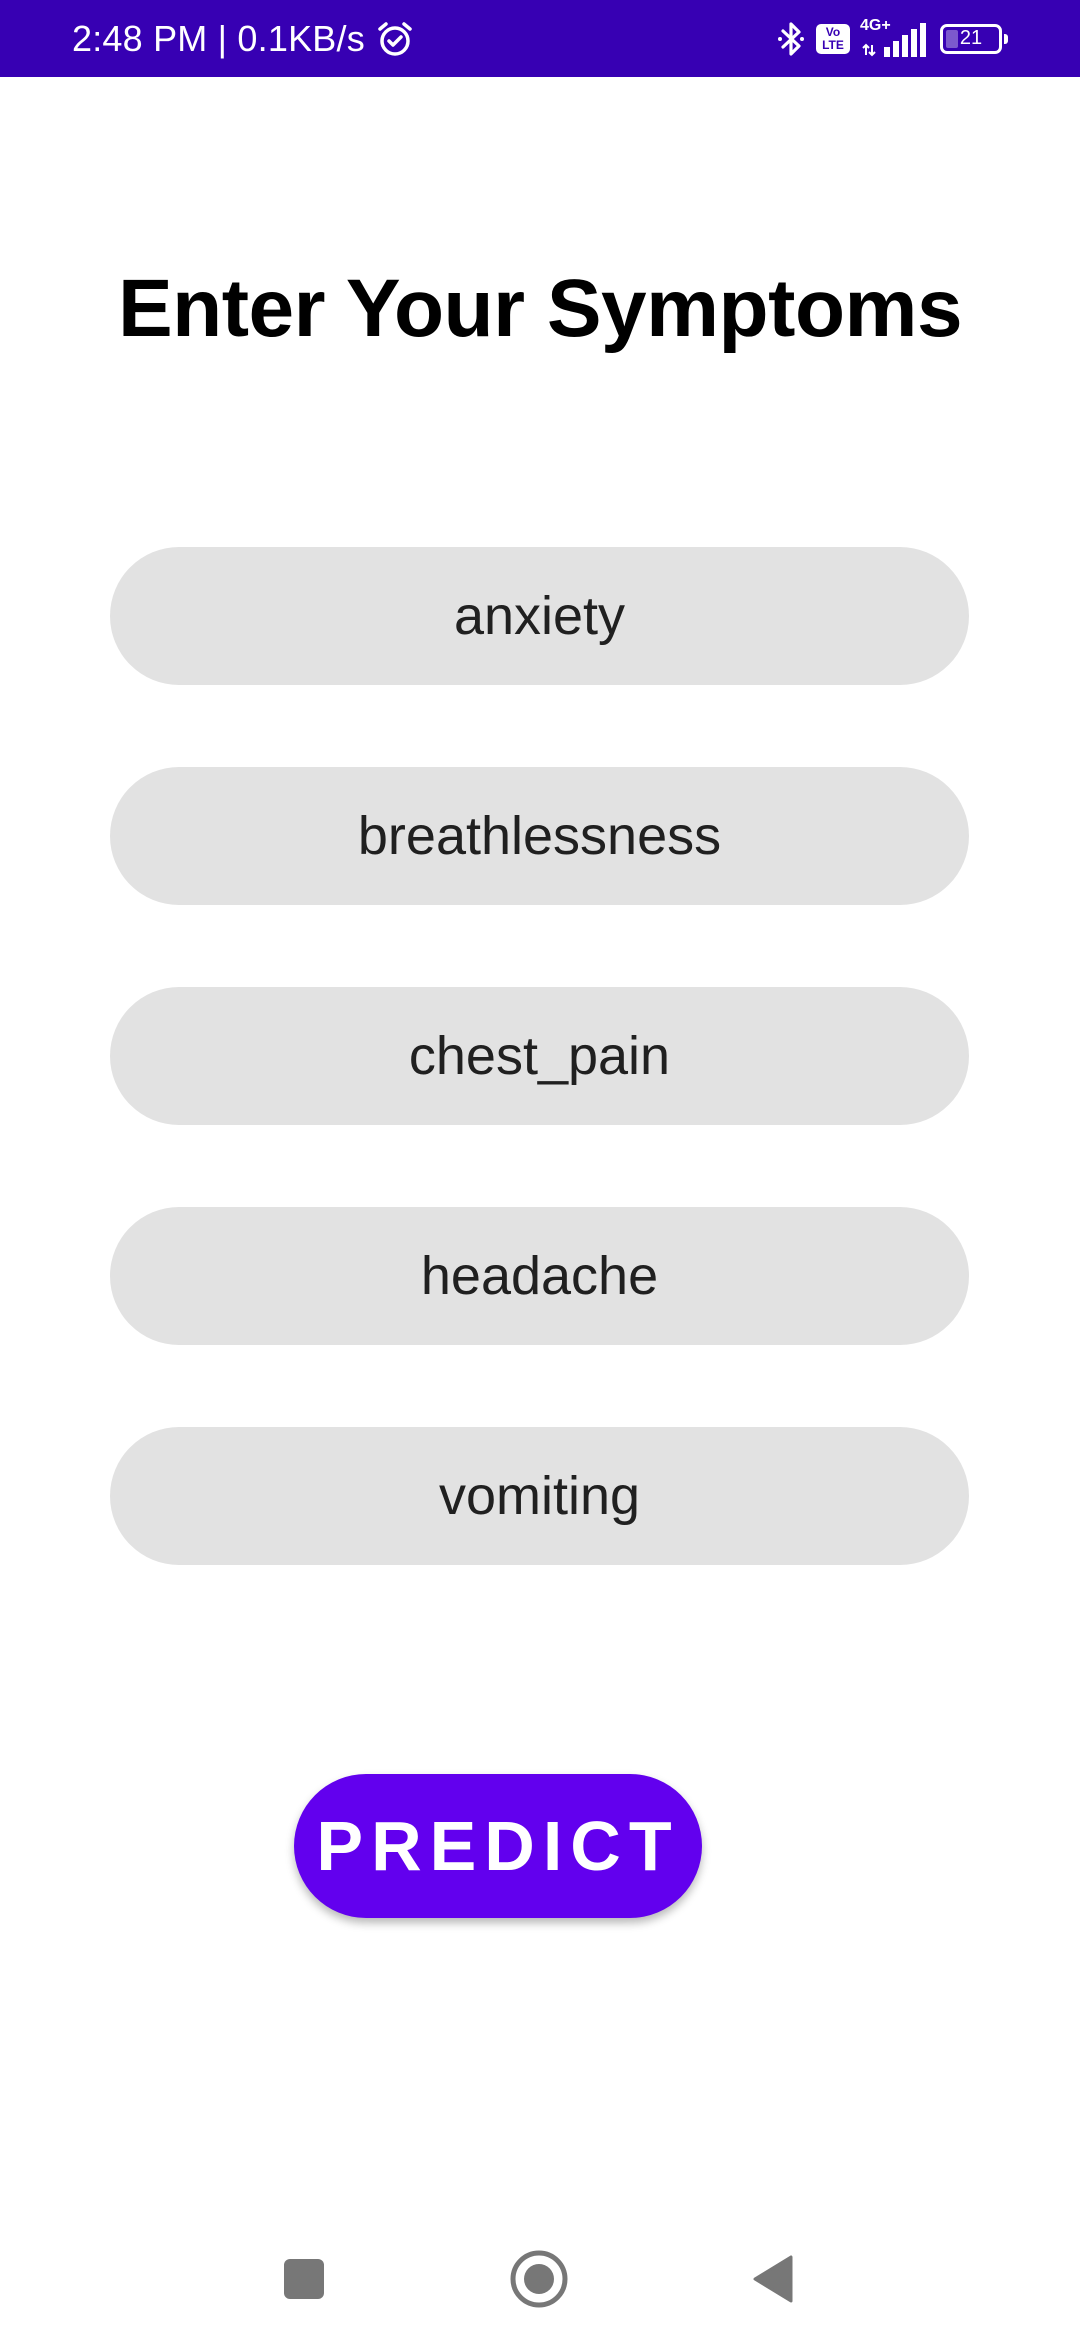 The width and height of the screenshot is (1080, 2340). Describe the element at coordinates (218, 38) in the screenshot. I see `status-time-speed: 2:48 PM | 0.1KB/s` at that location.